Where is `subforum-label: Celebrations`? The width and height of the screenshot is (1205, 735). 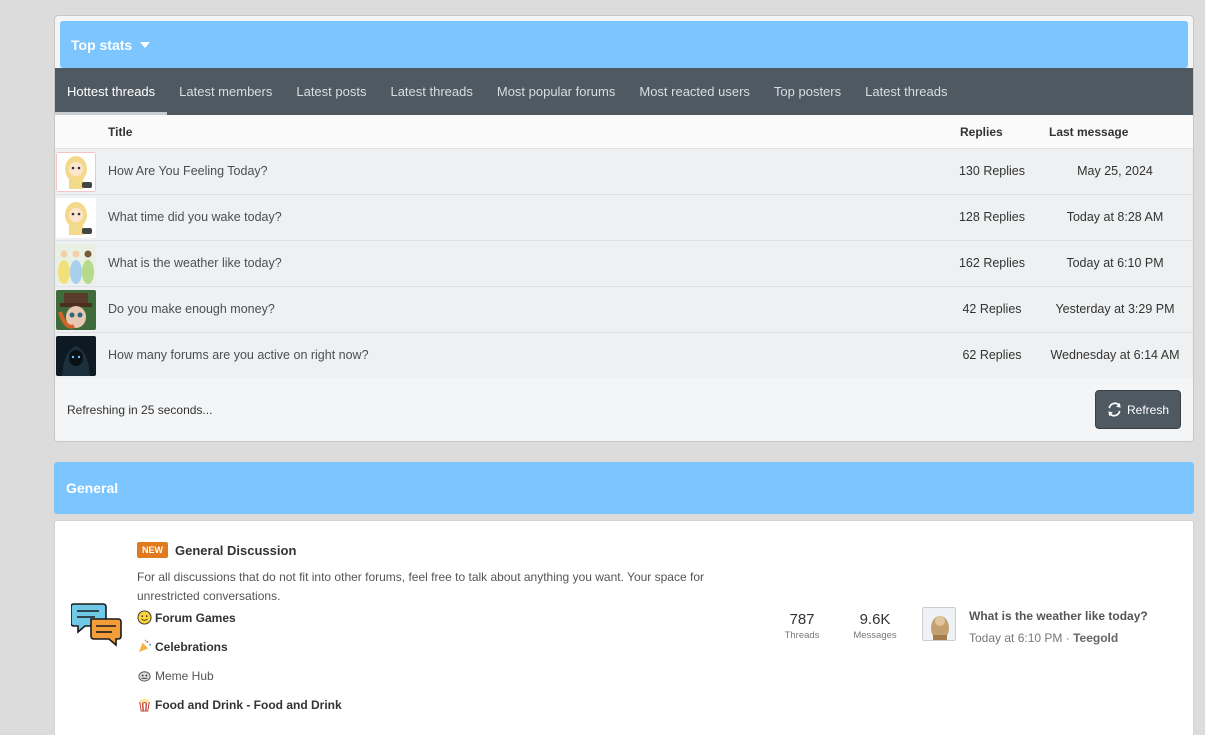 subforum-label: Celebrations is located at coordinates (191, 646).